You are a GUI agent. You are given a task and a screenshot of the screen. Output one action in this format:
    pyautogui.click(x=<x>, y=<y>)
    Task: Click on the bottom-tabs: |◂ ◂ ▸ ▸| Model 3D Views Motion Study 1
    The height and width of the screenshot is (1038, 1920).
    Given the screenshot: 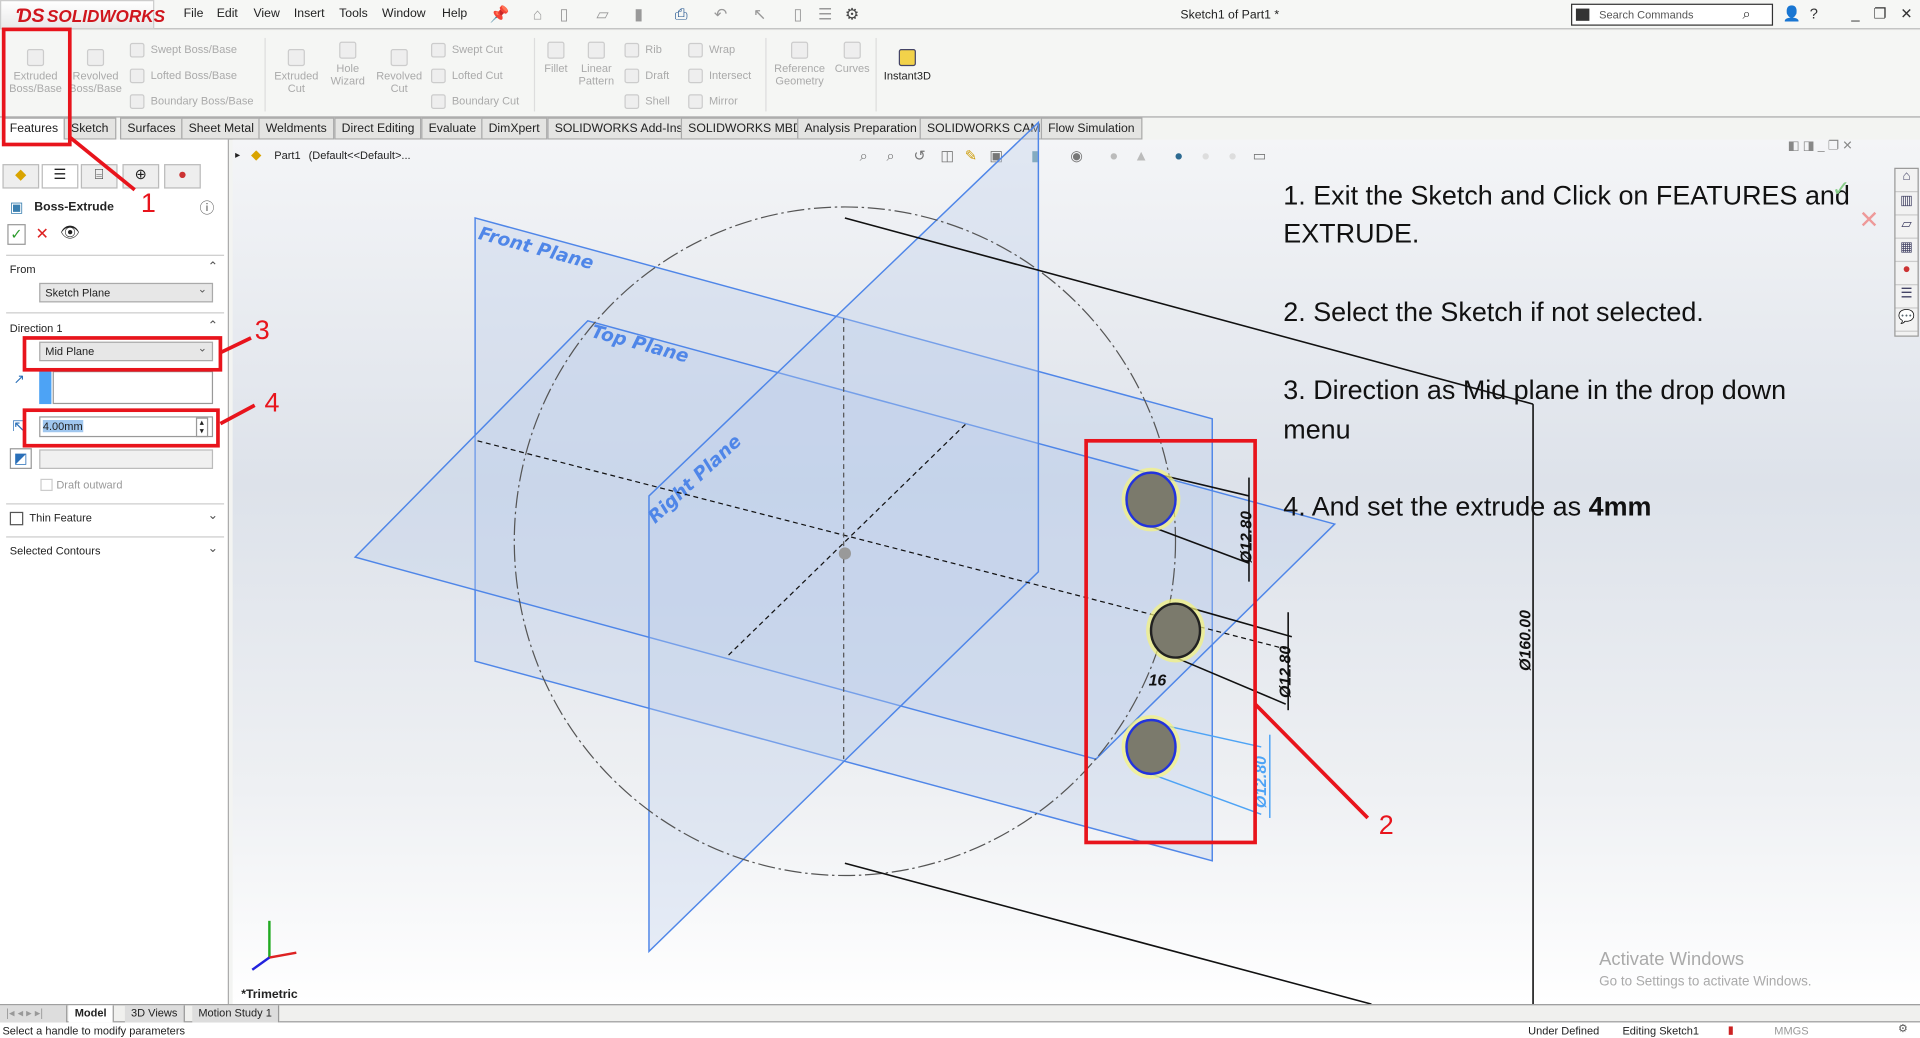 What is the action you would take?
    pyautogui.click(x=960, y=1013)
    